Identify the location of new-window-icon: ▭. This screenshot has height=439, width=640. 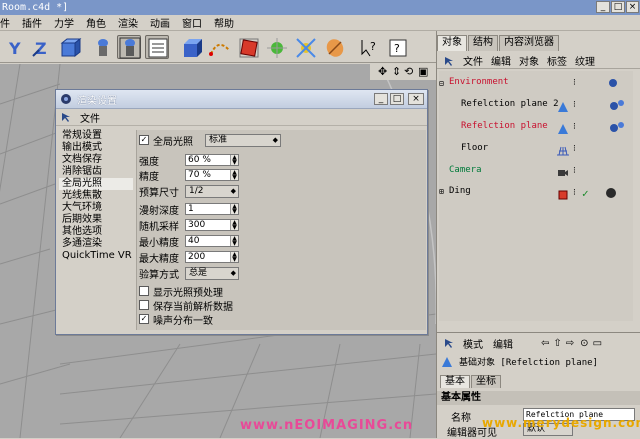
(597, 343).